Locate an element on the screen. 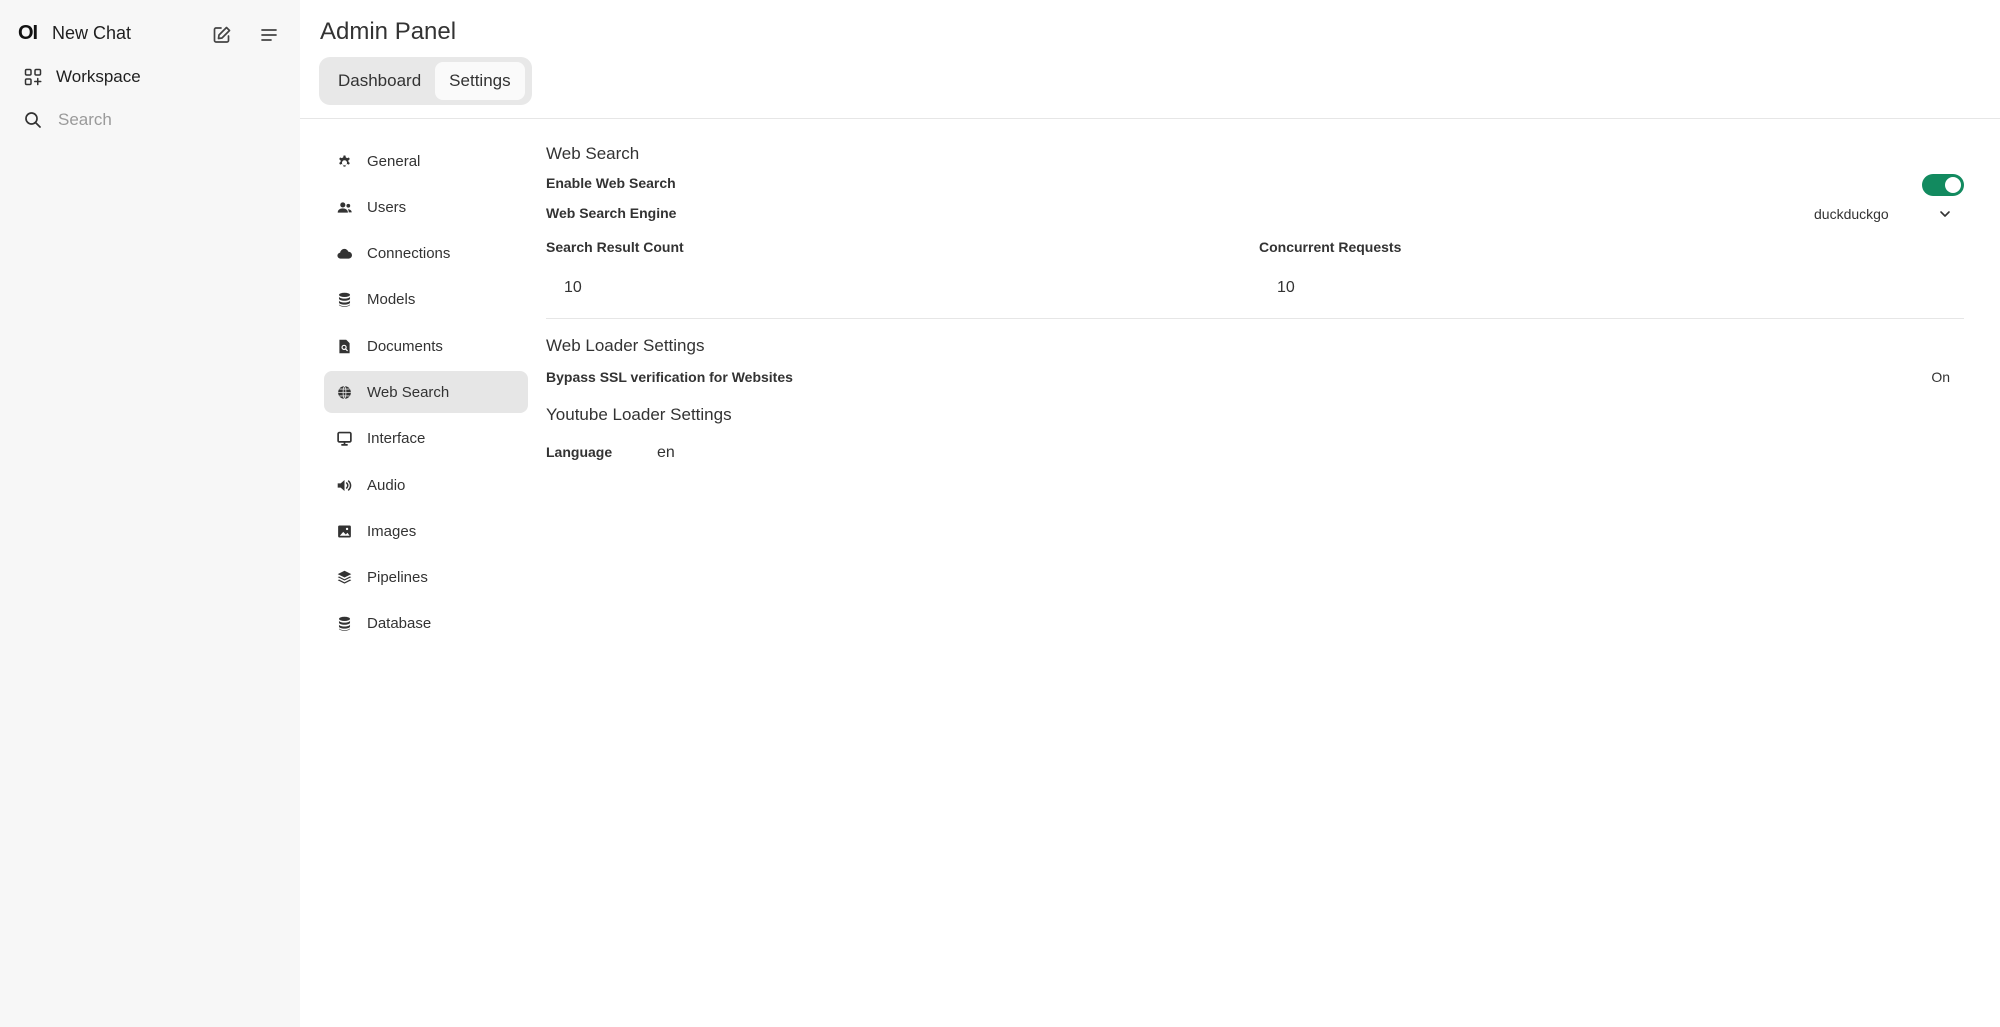  nav-label-pipelines: Pipelines is located at coordinates (397, 578).